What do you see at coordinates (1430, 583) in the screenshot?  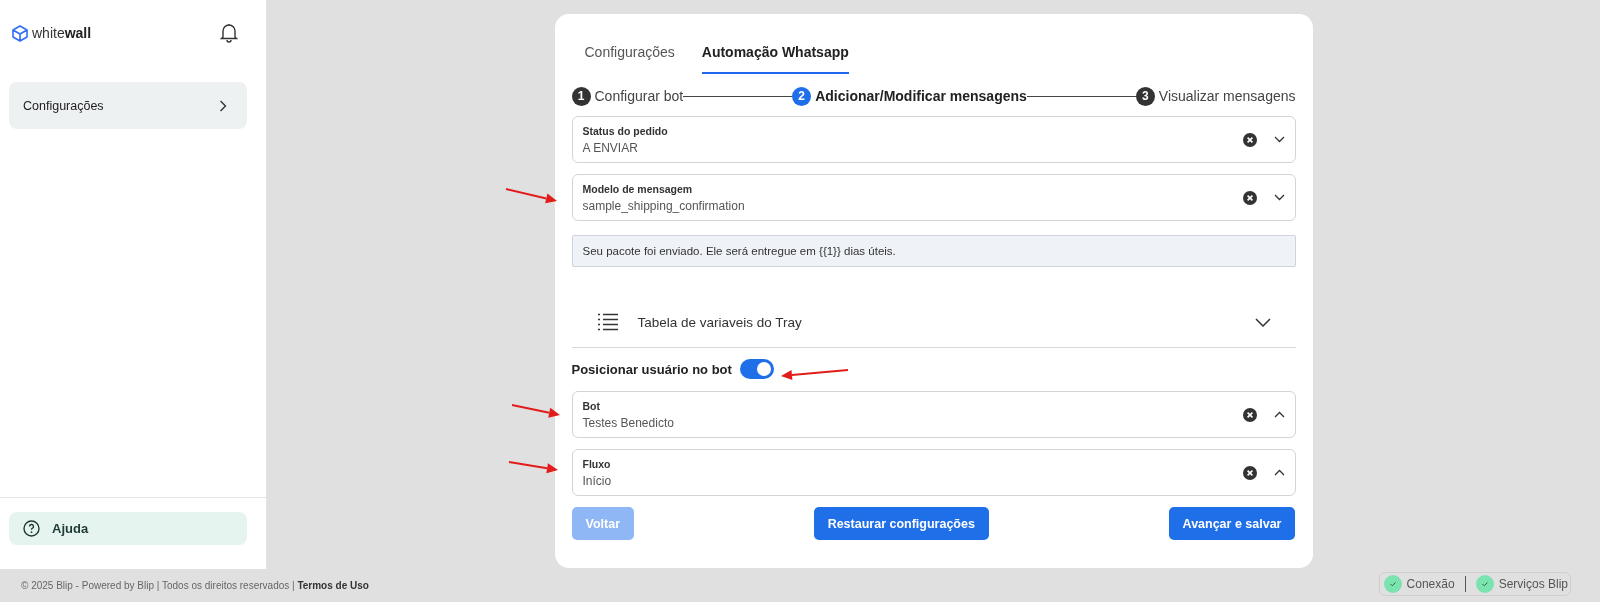 I see `status-label: Conexão` at bounding box center [1430, 583].